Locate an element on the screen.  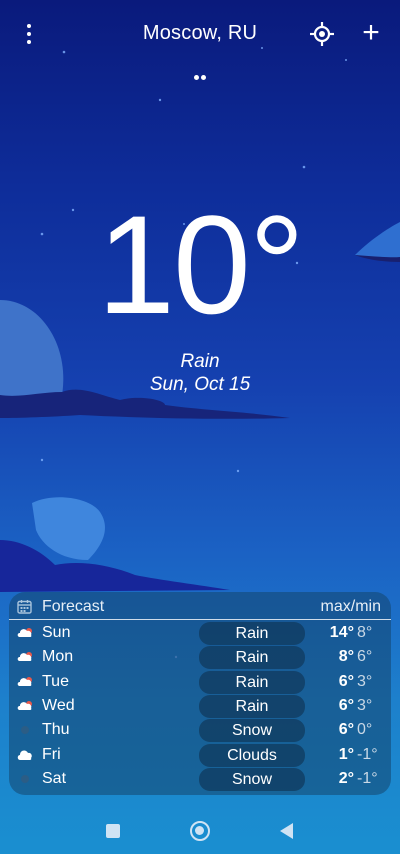
forecast-day: Thu is located at coordinates (56, 730).